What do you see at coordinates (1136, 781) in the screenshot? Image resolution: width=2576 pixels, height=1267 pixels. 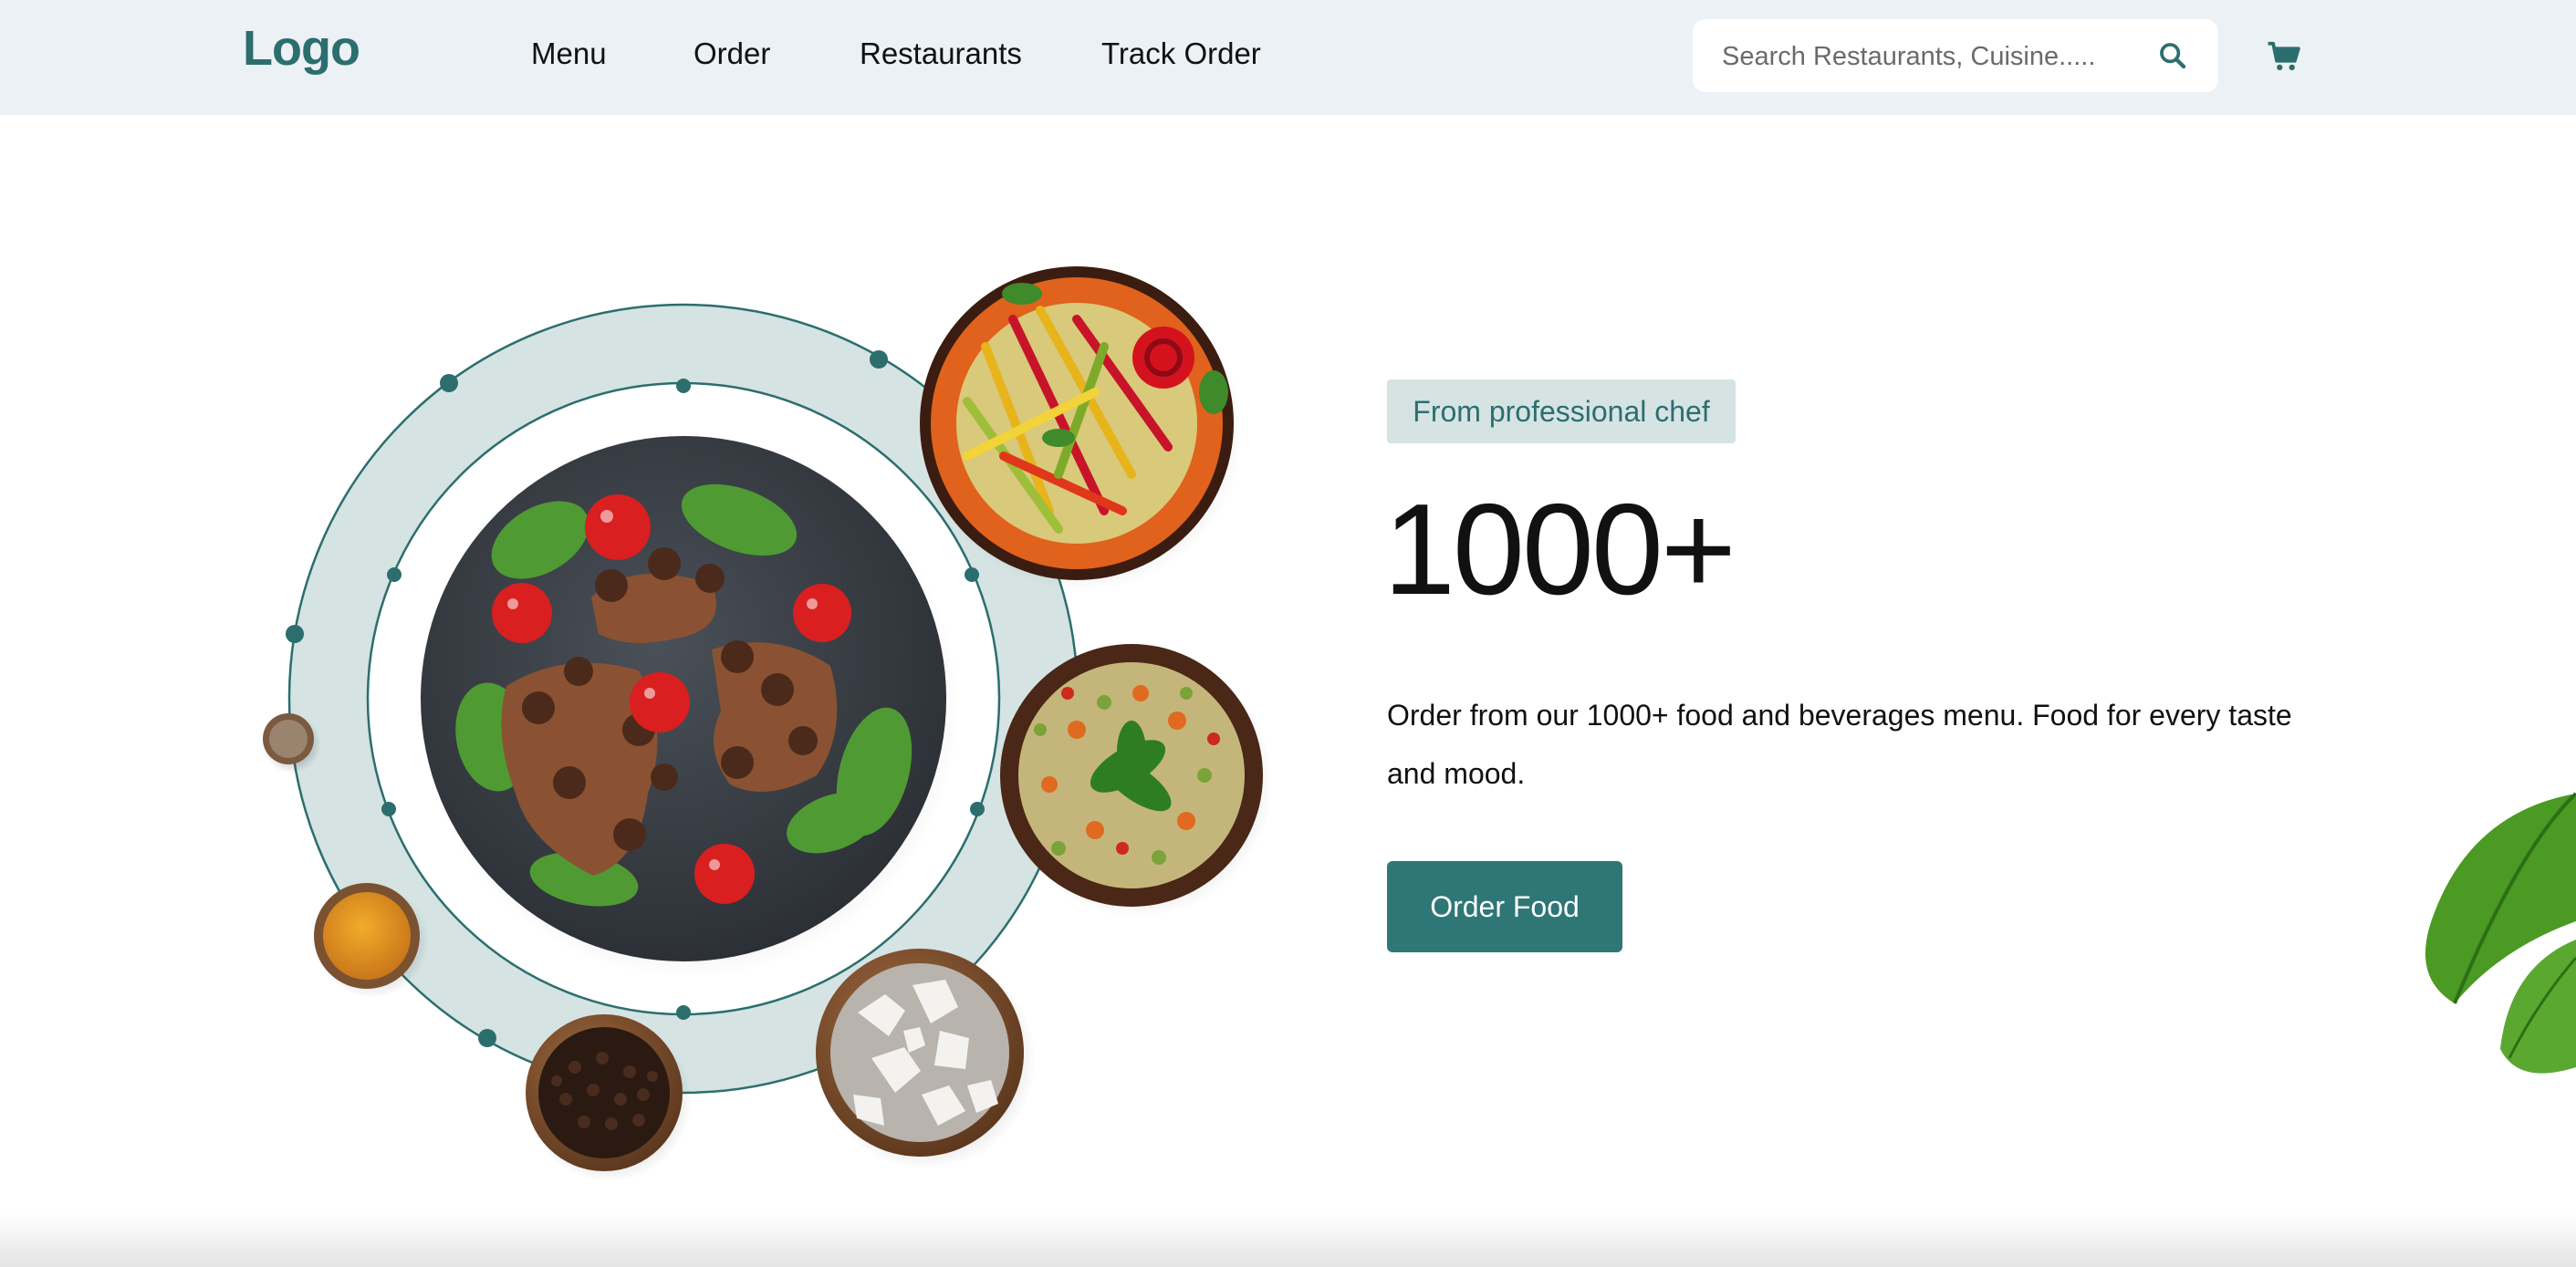 I see `vegetable-bowl` at bounding box center [1136, 781].